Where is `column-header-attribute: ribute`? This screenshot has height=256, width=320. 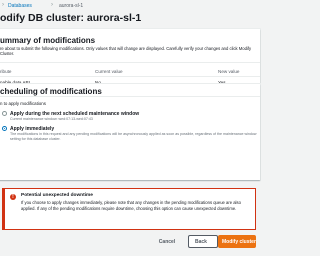
column-header-attribute: ribute is located at coordinates (6, 71).